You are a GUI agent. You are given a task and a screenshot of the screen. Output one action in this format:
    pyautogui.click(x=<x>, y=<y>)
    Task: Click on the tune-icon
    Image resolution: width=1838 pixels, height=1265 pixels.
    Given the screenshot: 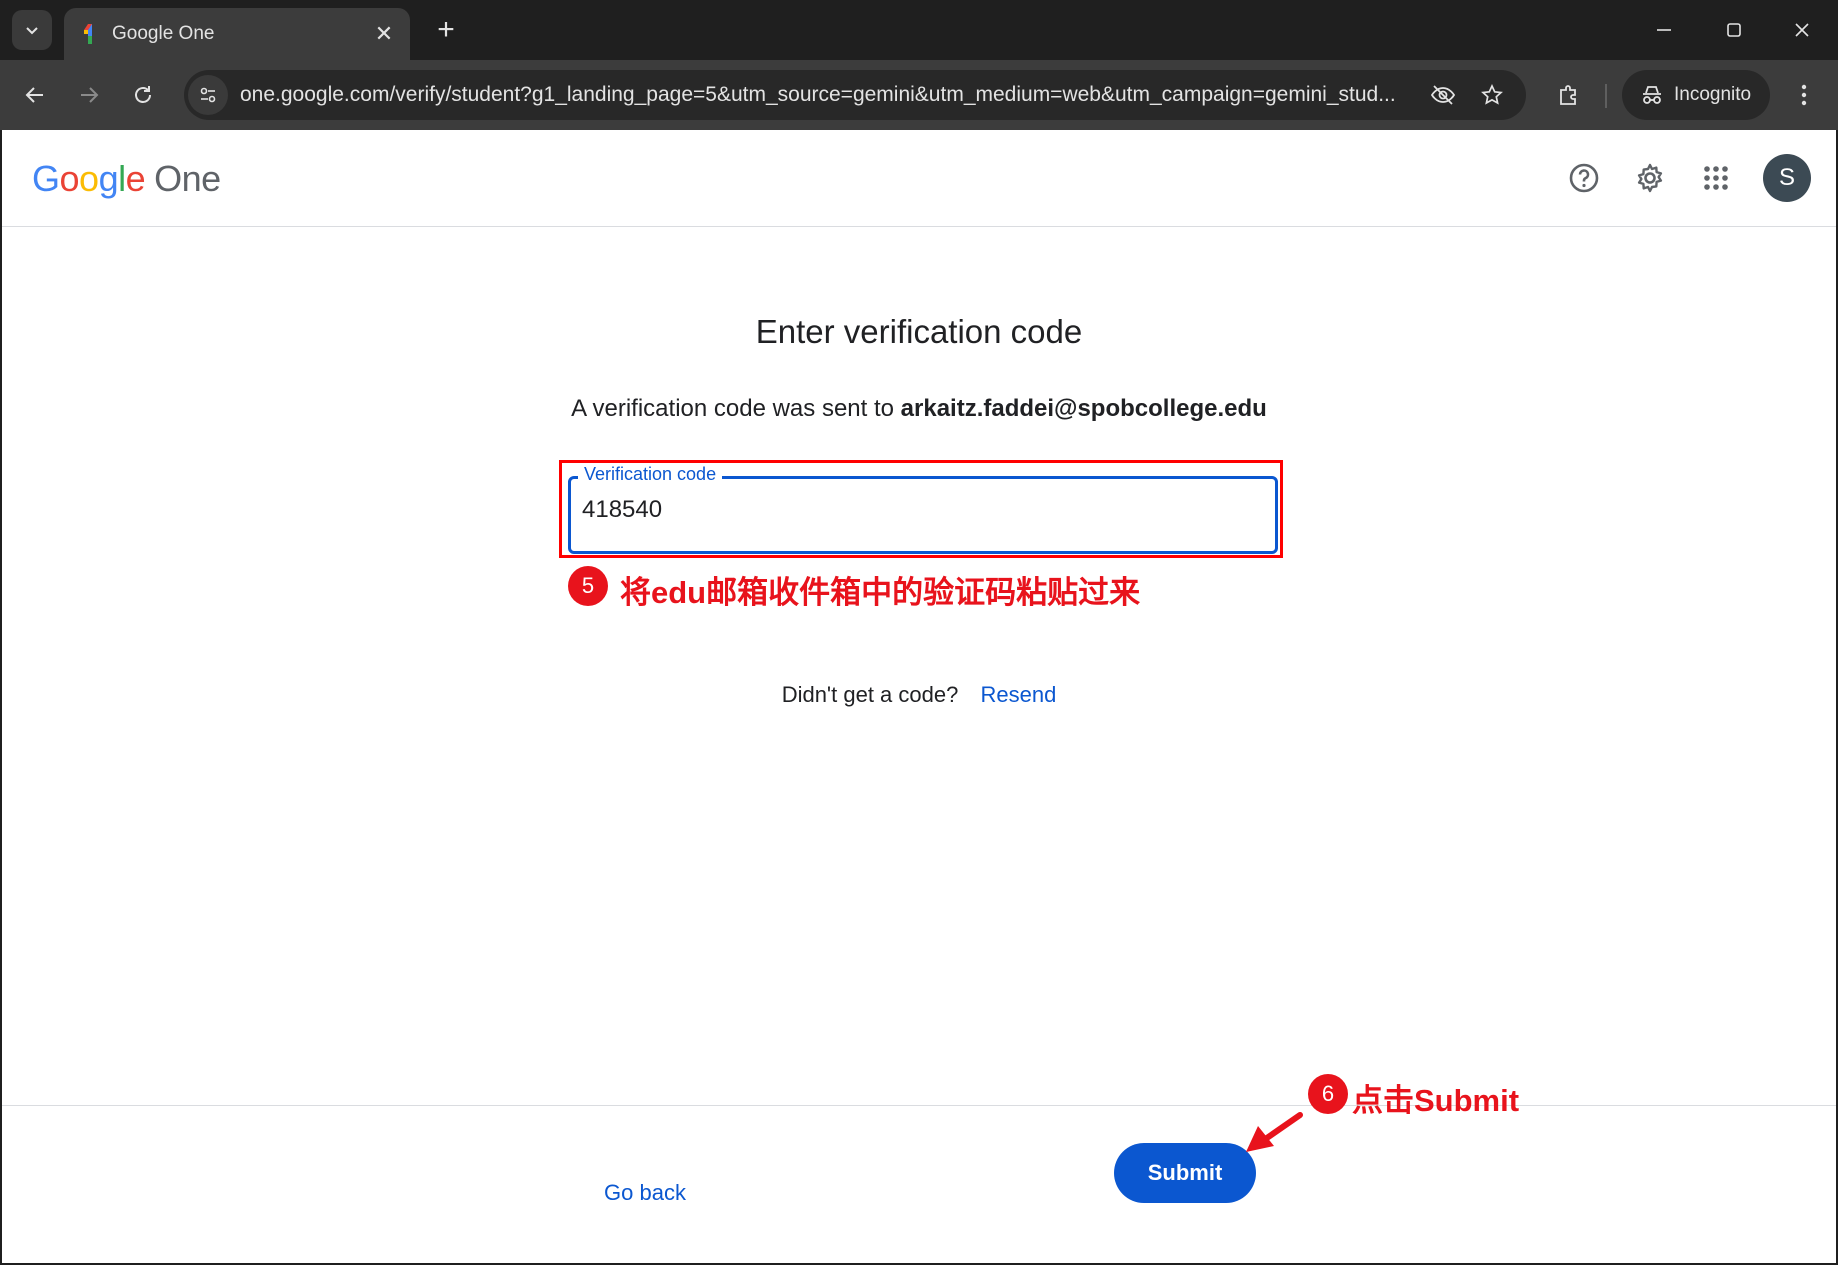 What is the action you would take?
    pyautogui.click(x=208, y=95)
    